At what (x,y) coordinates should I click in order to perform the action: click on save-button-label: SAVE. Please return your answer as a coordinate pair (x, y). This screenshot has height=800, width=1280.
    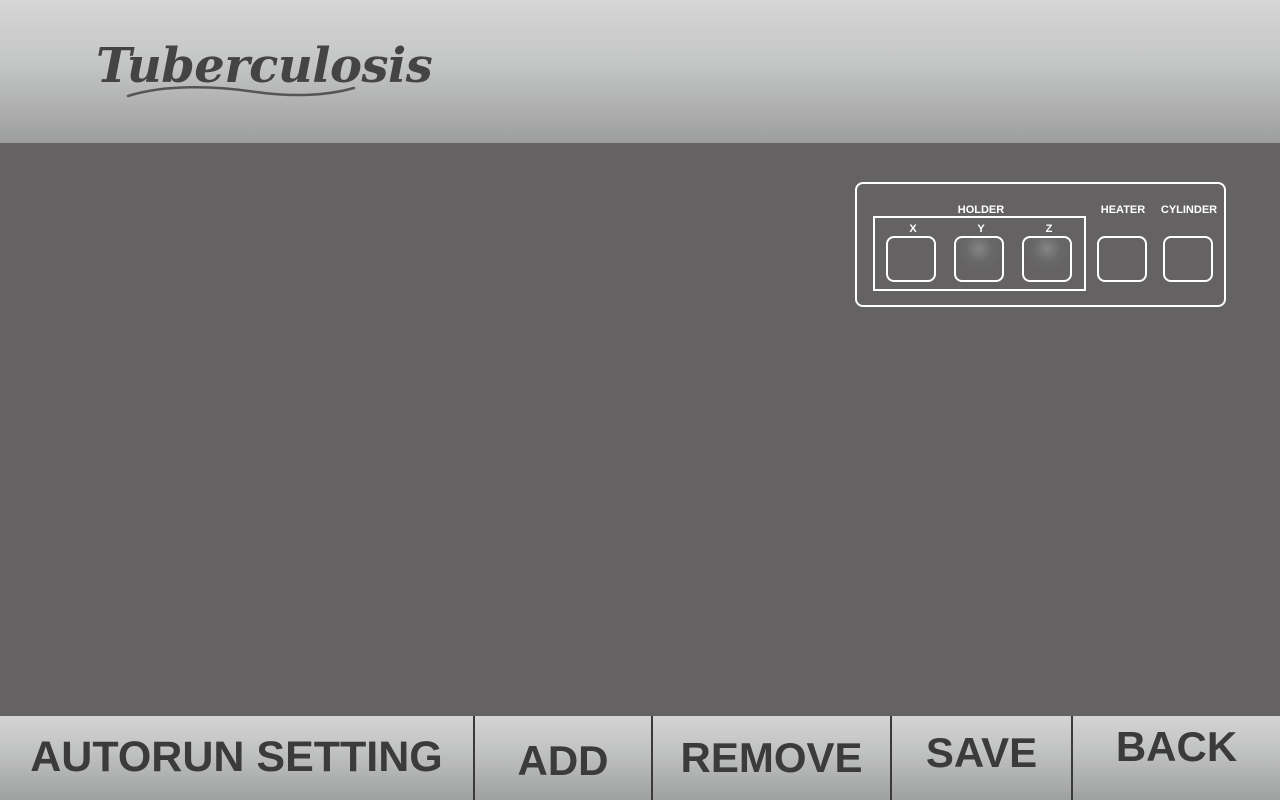
    Looking at the image, I should click on (981, 752).